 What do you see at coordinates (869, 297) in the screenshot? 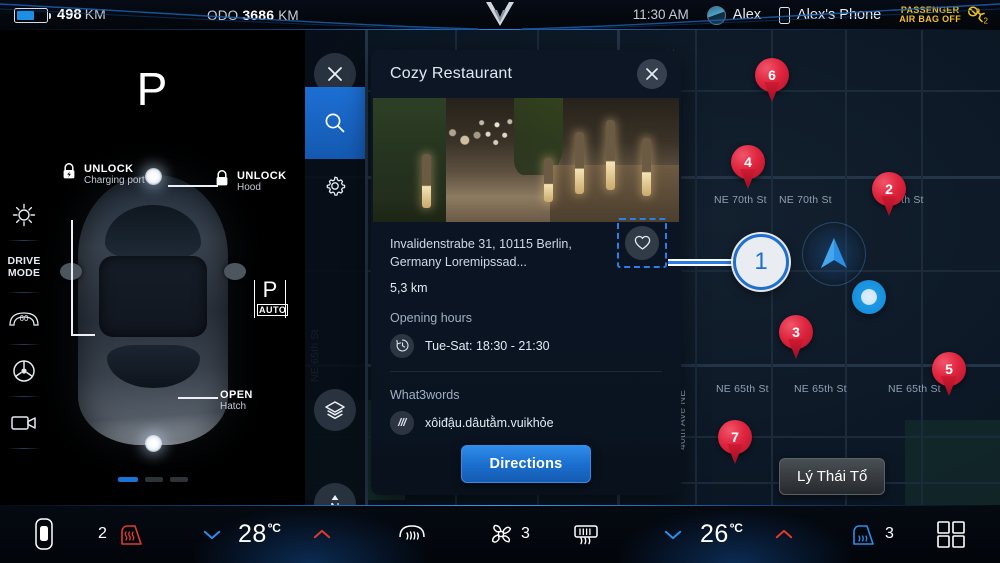
I see `destination-marker` at bounding box center [869, 297].